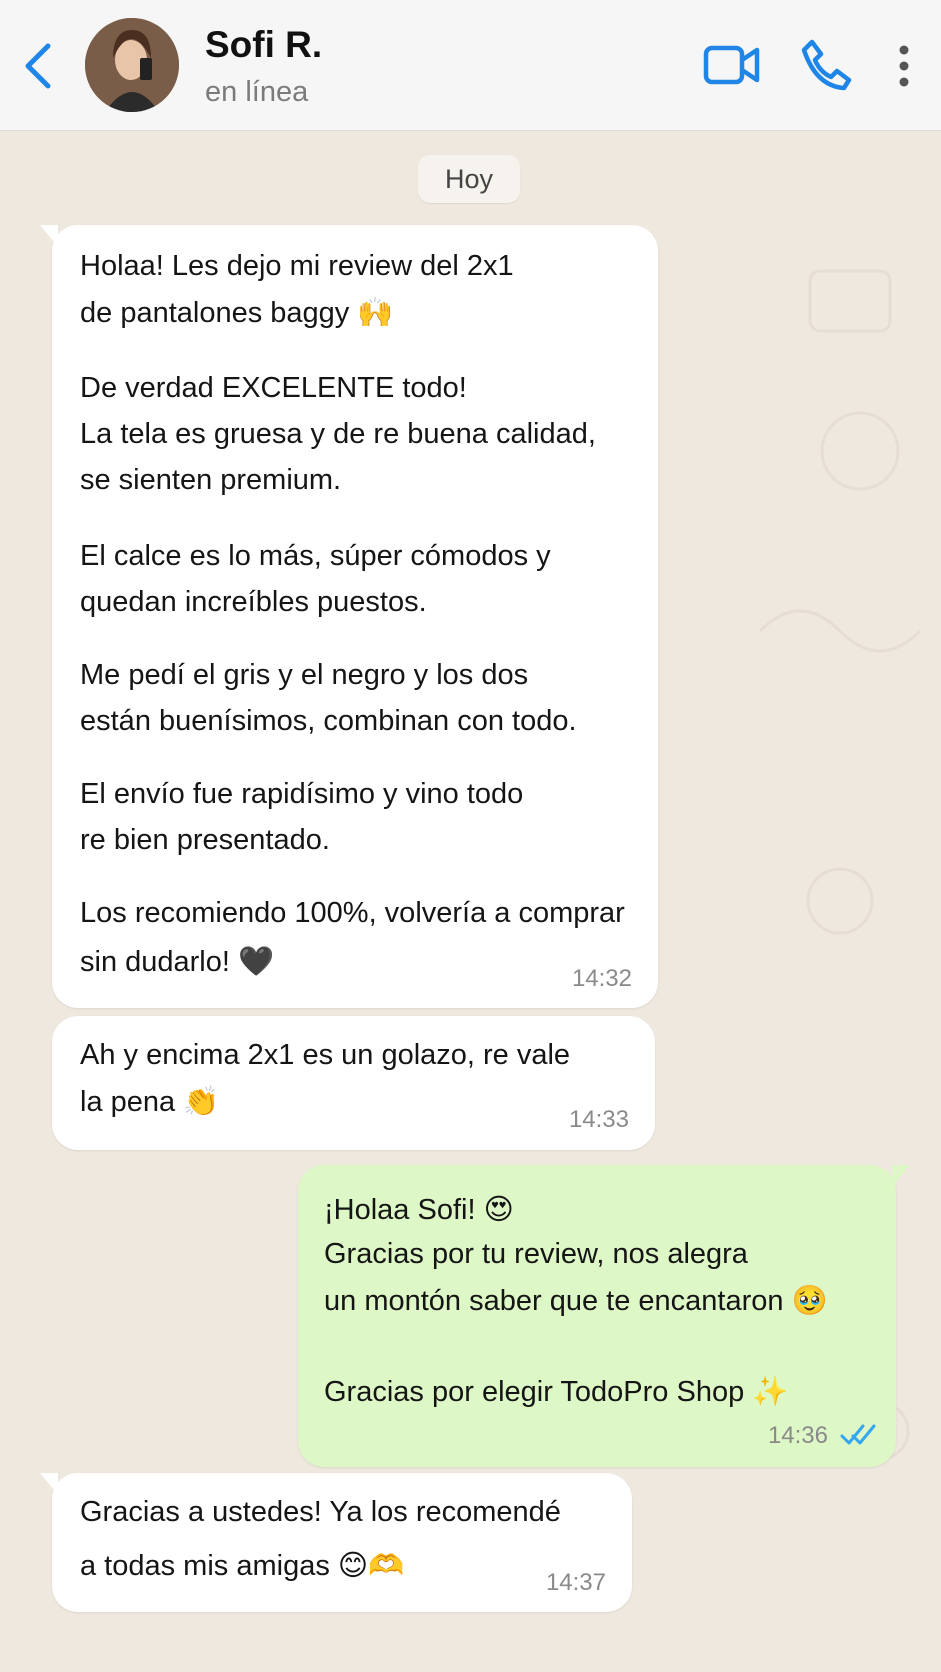 The width and height of the screenshot is (941, 1672). Describe the element at coordinates (328, 721) in the screenshot. I see `message-text: están buenísimos, combinan con todo.` at that location.